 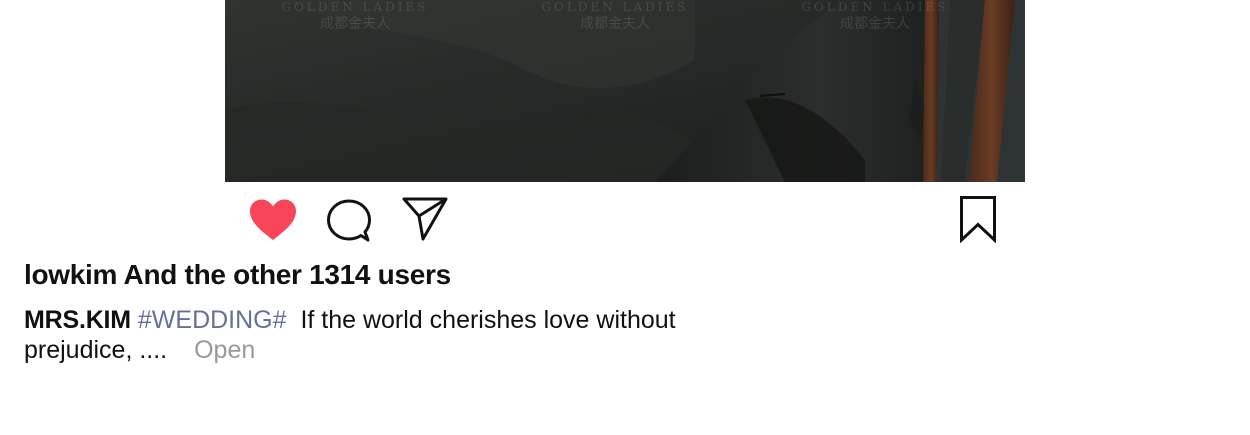 What do you see at coordinates (237, 275) in the screenshot?
I see `likes-count: lowkim And the other 1314 users` at bounding box center [237, 275].